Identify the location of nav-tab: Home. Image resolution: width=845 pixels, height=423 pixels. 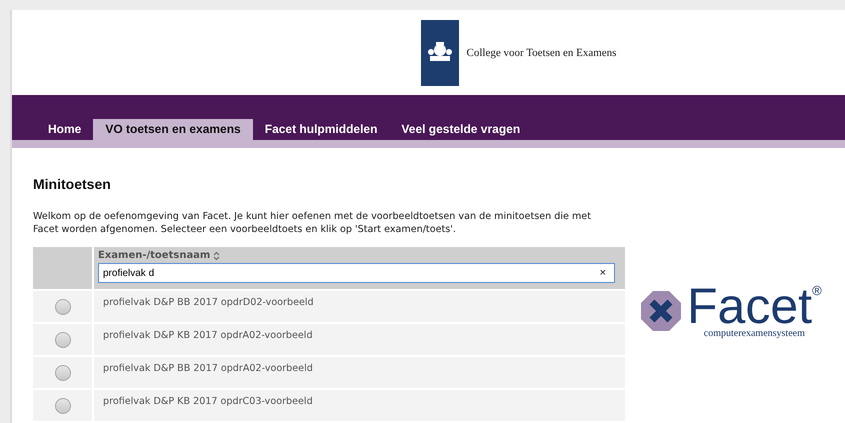
(65, 129).